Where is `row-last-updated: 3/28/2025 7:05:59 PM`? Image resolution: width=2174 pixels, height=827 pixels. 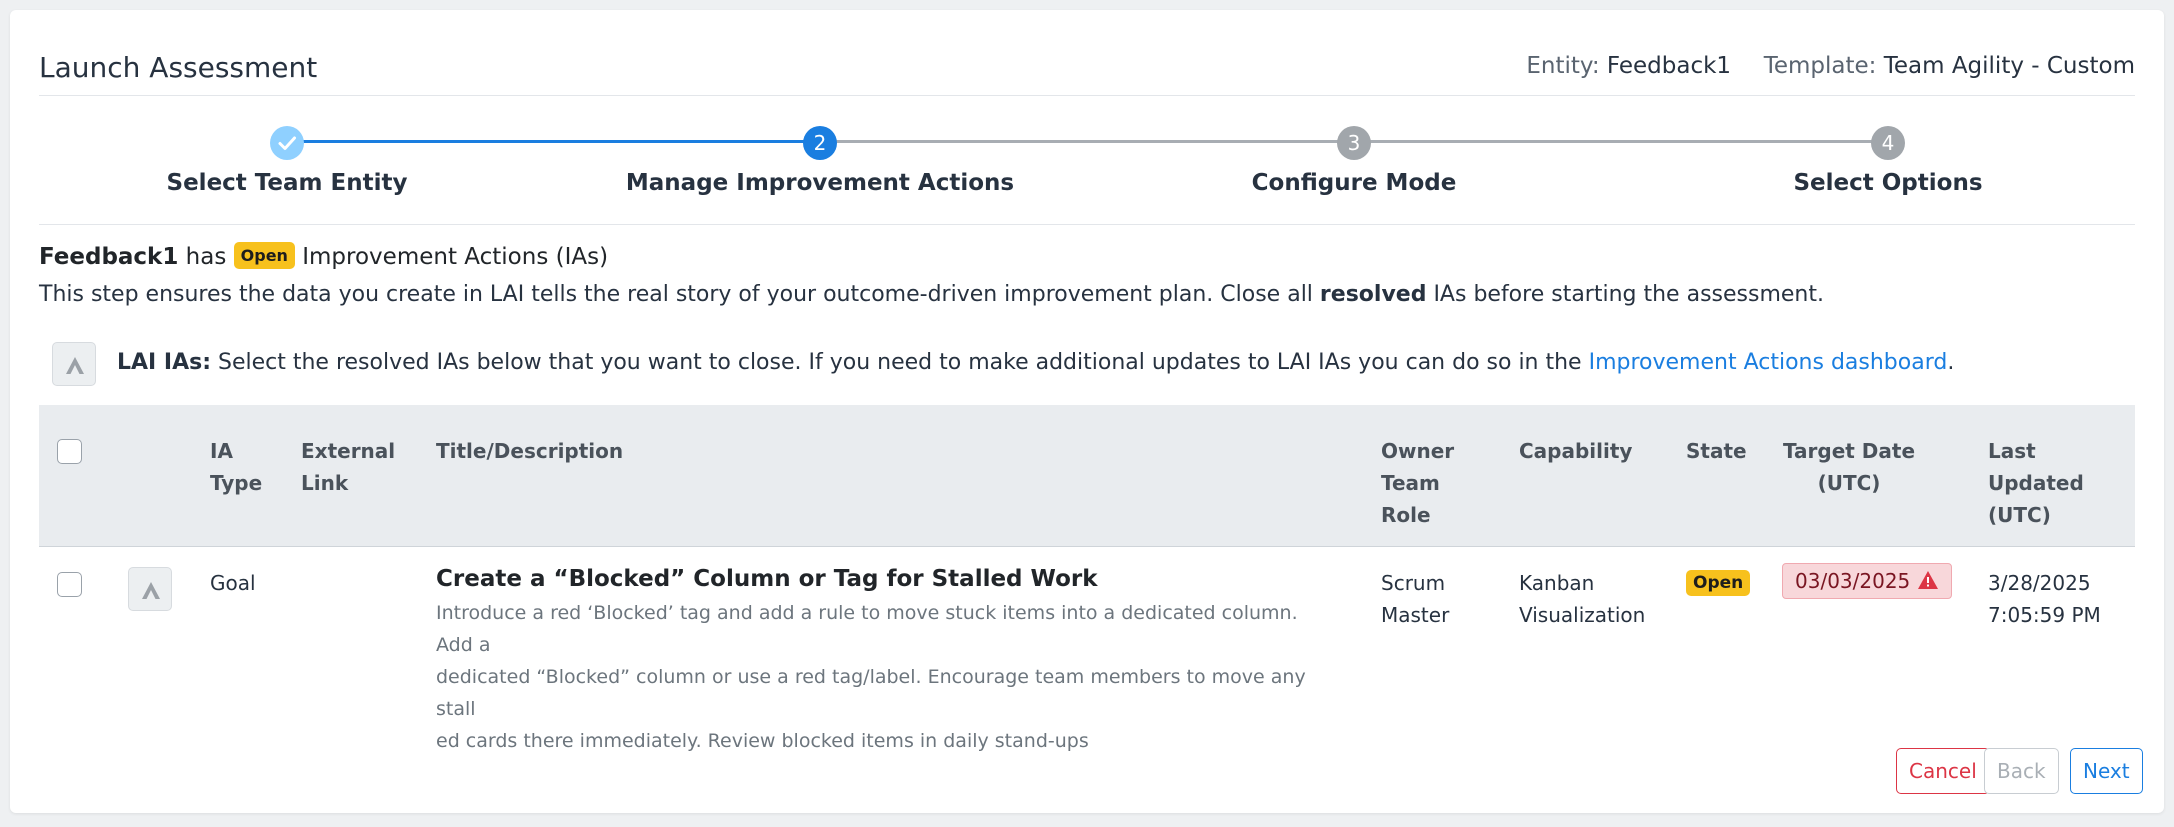 row-last-updated: 3/28/2025 7:05:59 PM is located at coordinates (2044, 599).